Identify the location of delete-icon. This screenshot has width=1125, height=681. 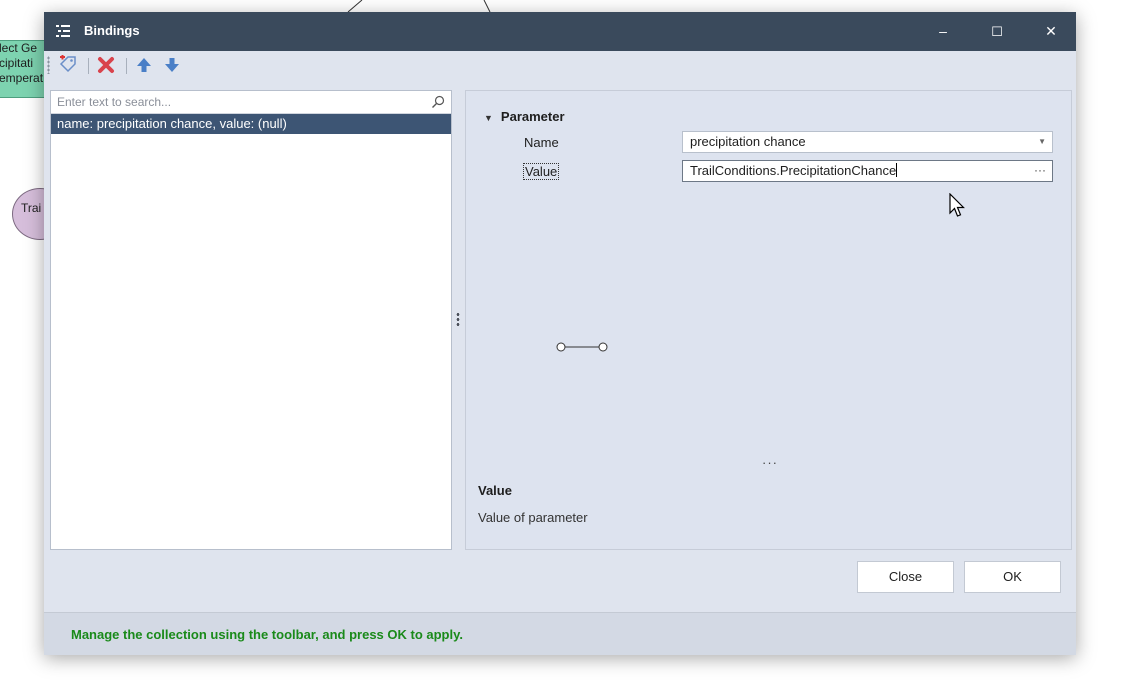
(106, 65).